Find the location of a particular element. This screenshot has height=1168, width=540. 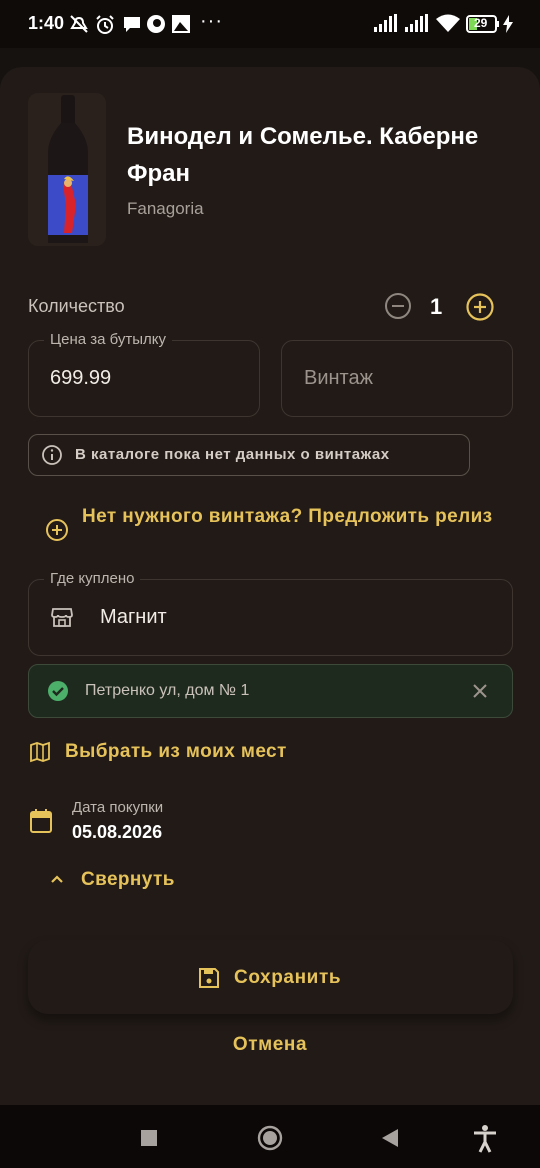

recents-icon is located at coordinates (149, 1138).